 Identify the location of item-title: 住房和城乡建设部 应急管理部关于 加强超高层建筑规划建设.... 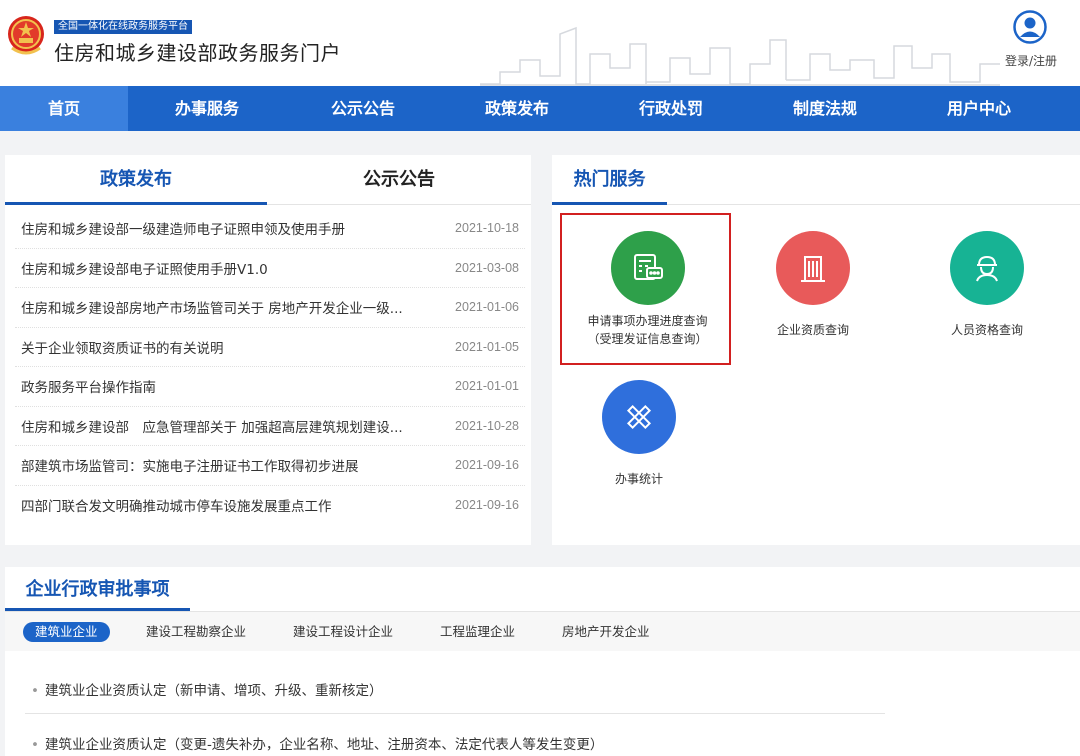
(212, 427).